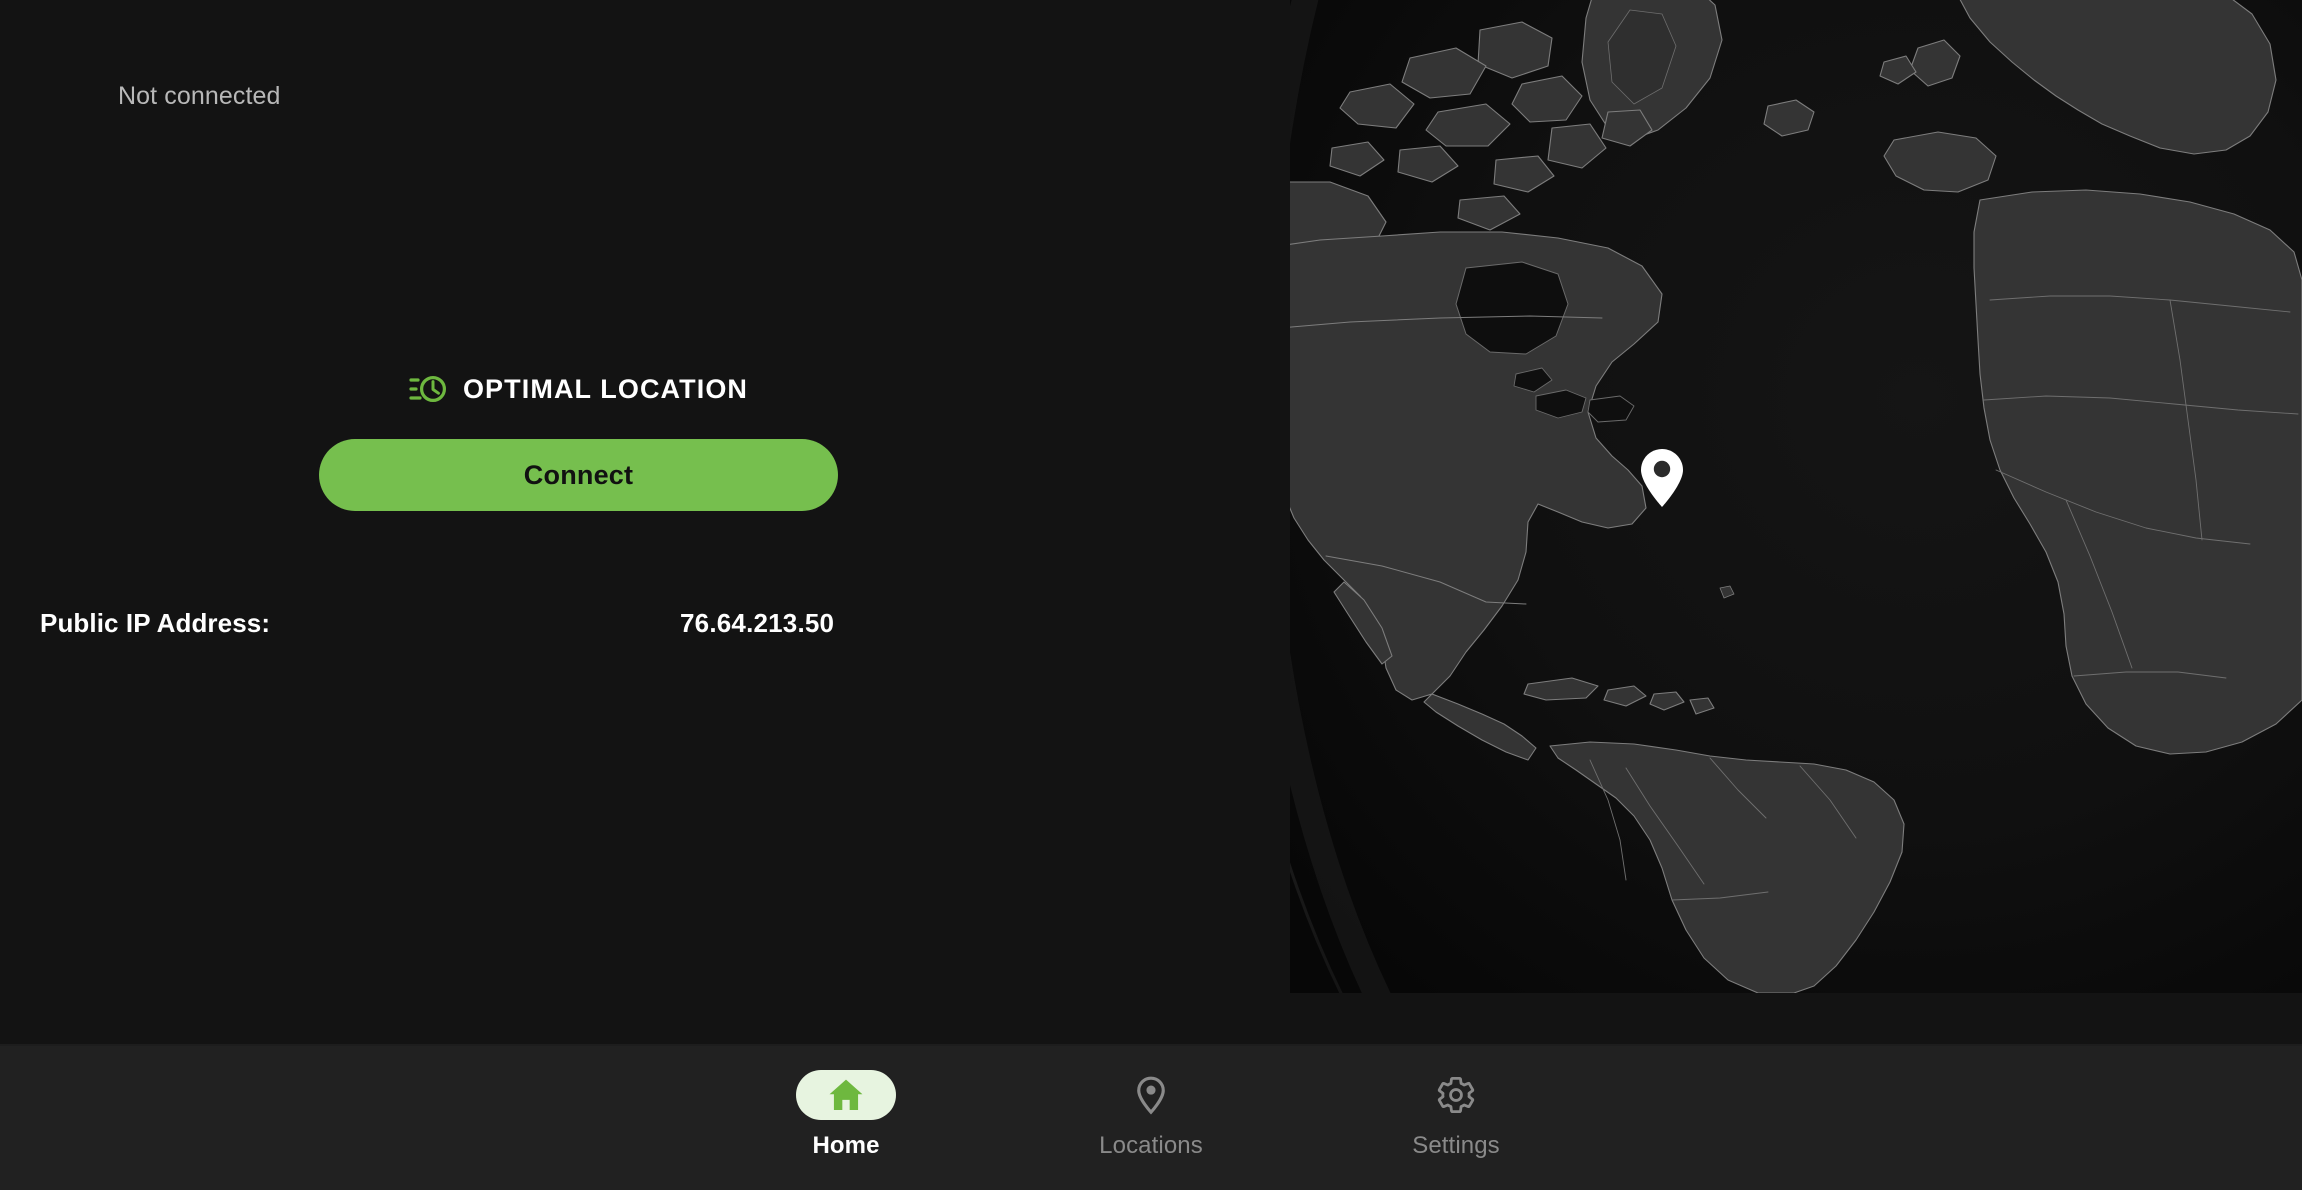  I want to click on bottom-navigation-bar: Home Locations Settings, so click(1151, 1118).